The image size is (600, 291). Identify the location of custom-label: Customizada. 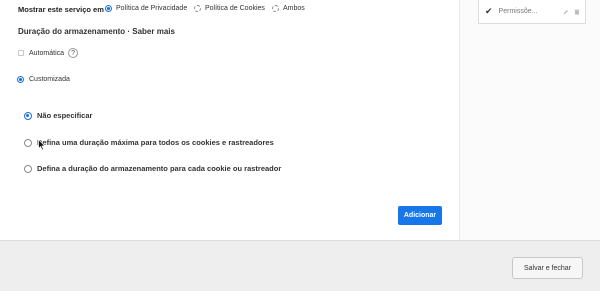
(49, 79).